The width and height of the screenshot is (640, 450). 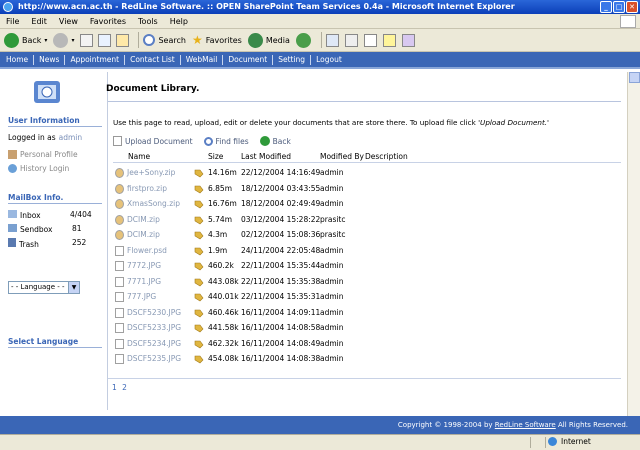 What do you see at coordinates (87, 40) in the screenshot?
I see `stop-icon` at bounding box center [87, 40].